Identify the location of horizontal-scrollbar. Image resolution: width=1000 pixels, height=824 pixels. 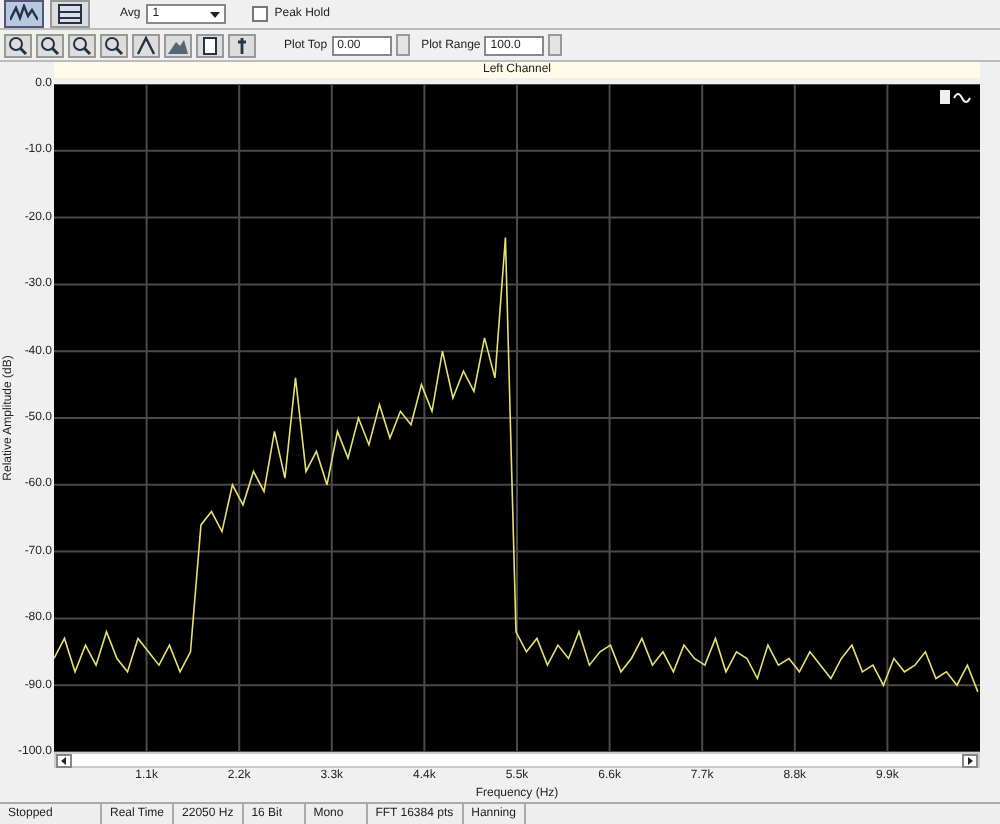
(517, 760).